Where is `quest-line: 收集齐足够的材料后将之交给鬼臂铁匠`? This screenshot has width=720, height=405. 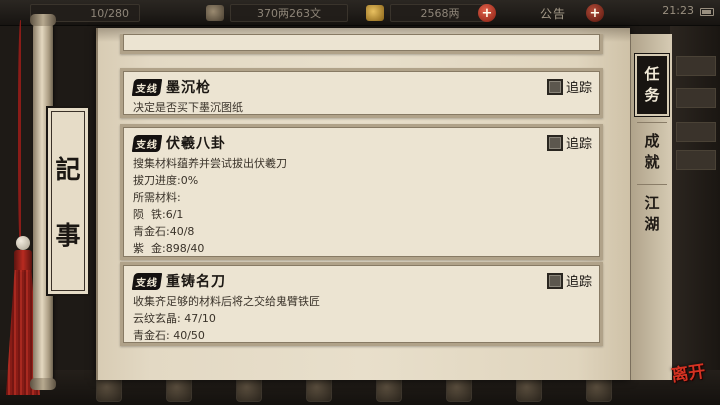
quest-line: 收集齐足够的材料后将之交给鬼臂铁匠 is located at coordinates (226, 301).